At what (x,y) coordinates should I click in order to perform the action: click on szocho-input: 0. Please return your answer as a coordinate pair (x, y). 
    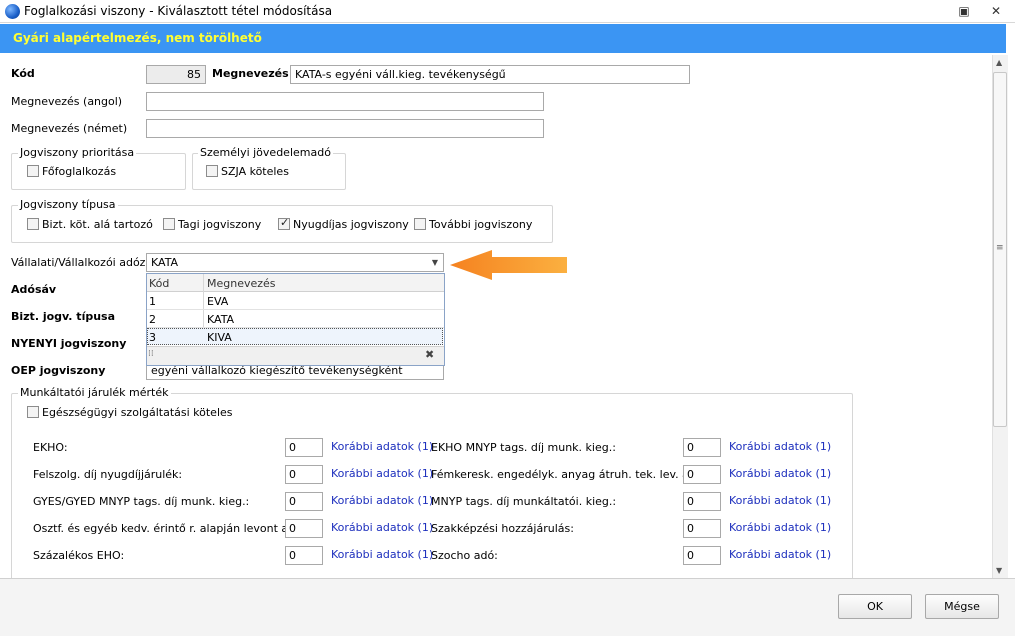
    Looking at the image, I should click on (702, 555).